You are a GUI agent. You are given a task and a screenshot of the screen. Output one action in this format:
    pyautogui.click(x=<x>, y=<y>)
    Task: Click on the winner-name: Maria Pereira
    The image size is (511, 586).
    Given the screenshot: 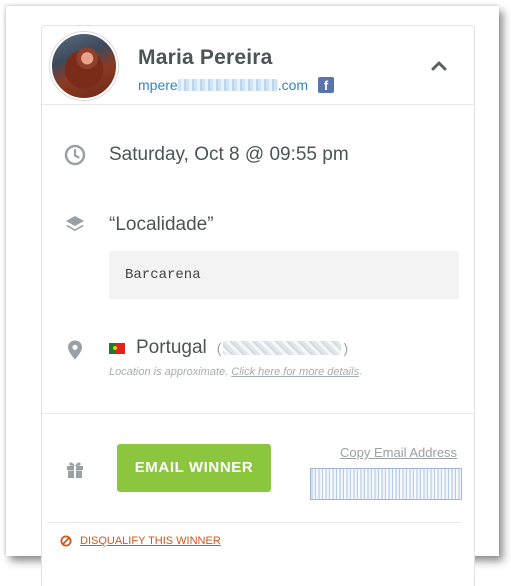 What is the action you would take?
    pyautogui.click(x=205, y=57)
    